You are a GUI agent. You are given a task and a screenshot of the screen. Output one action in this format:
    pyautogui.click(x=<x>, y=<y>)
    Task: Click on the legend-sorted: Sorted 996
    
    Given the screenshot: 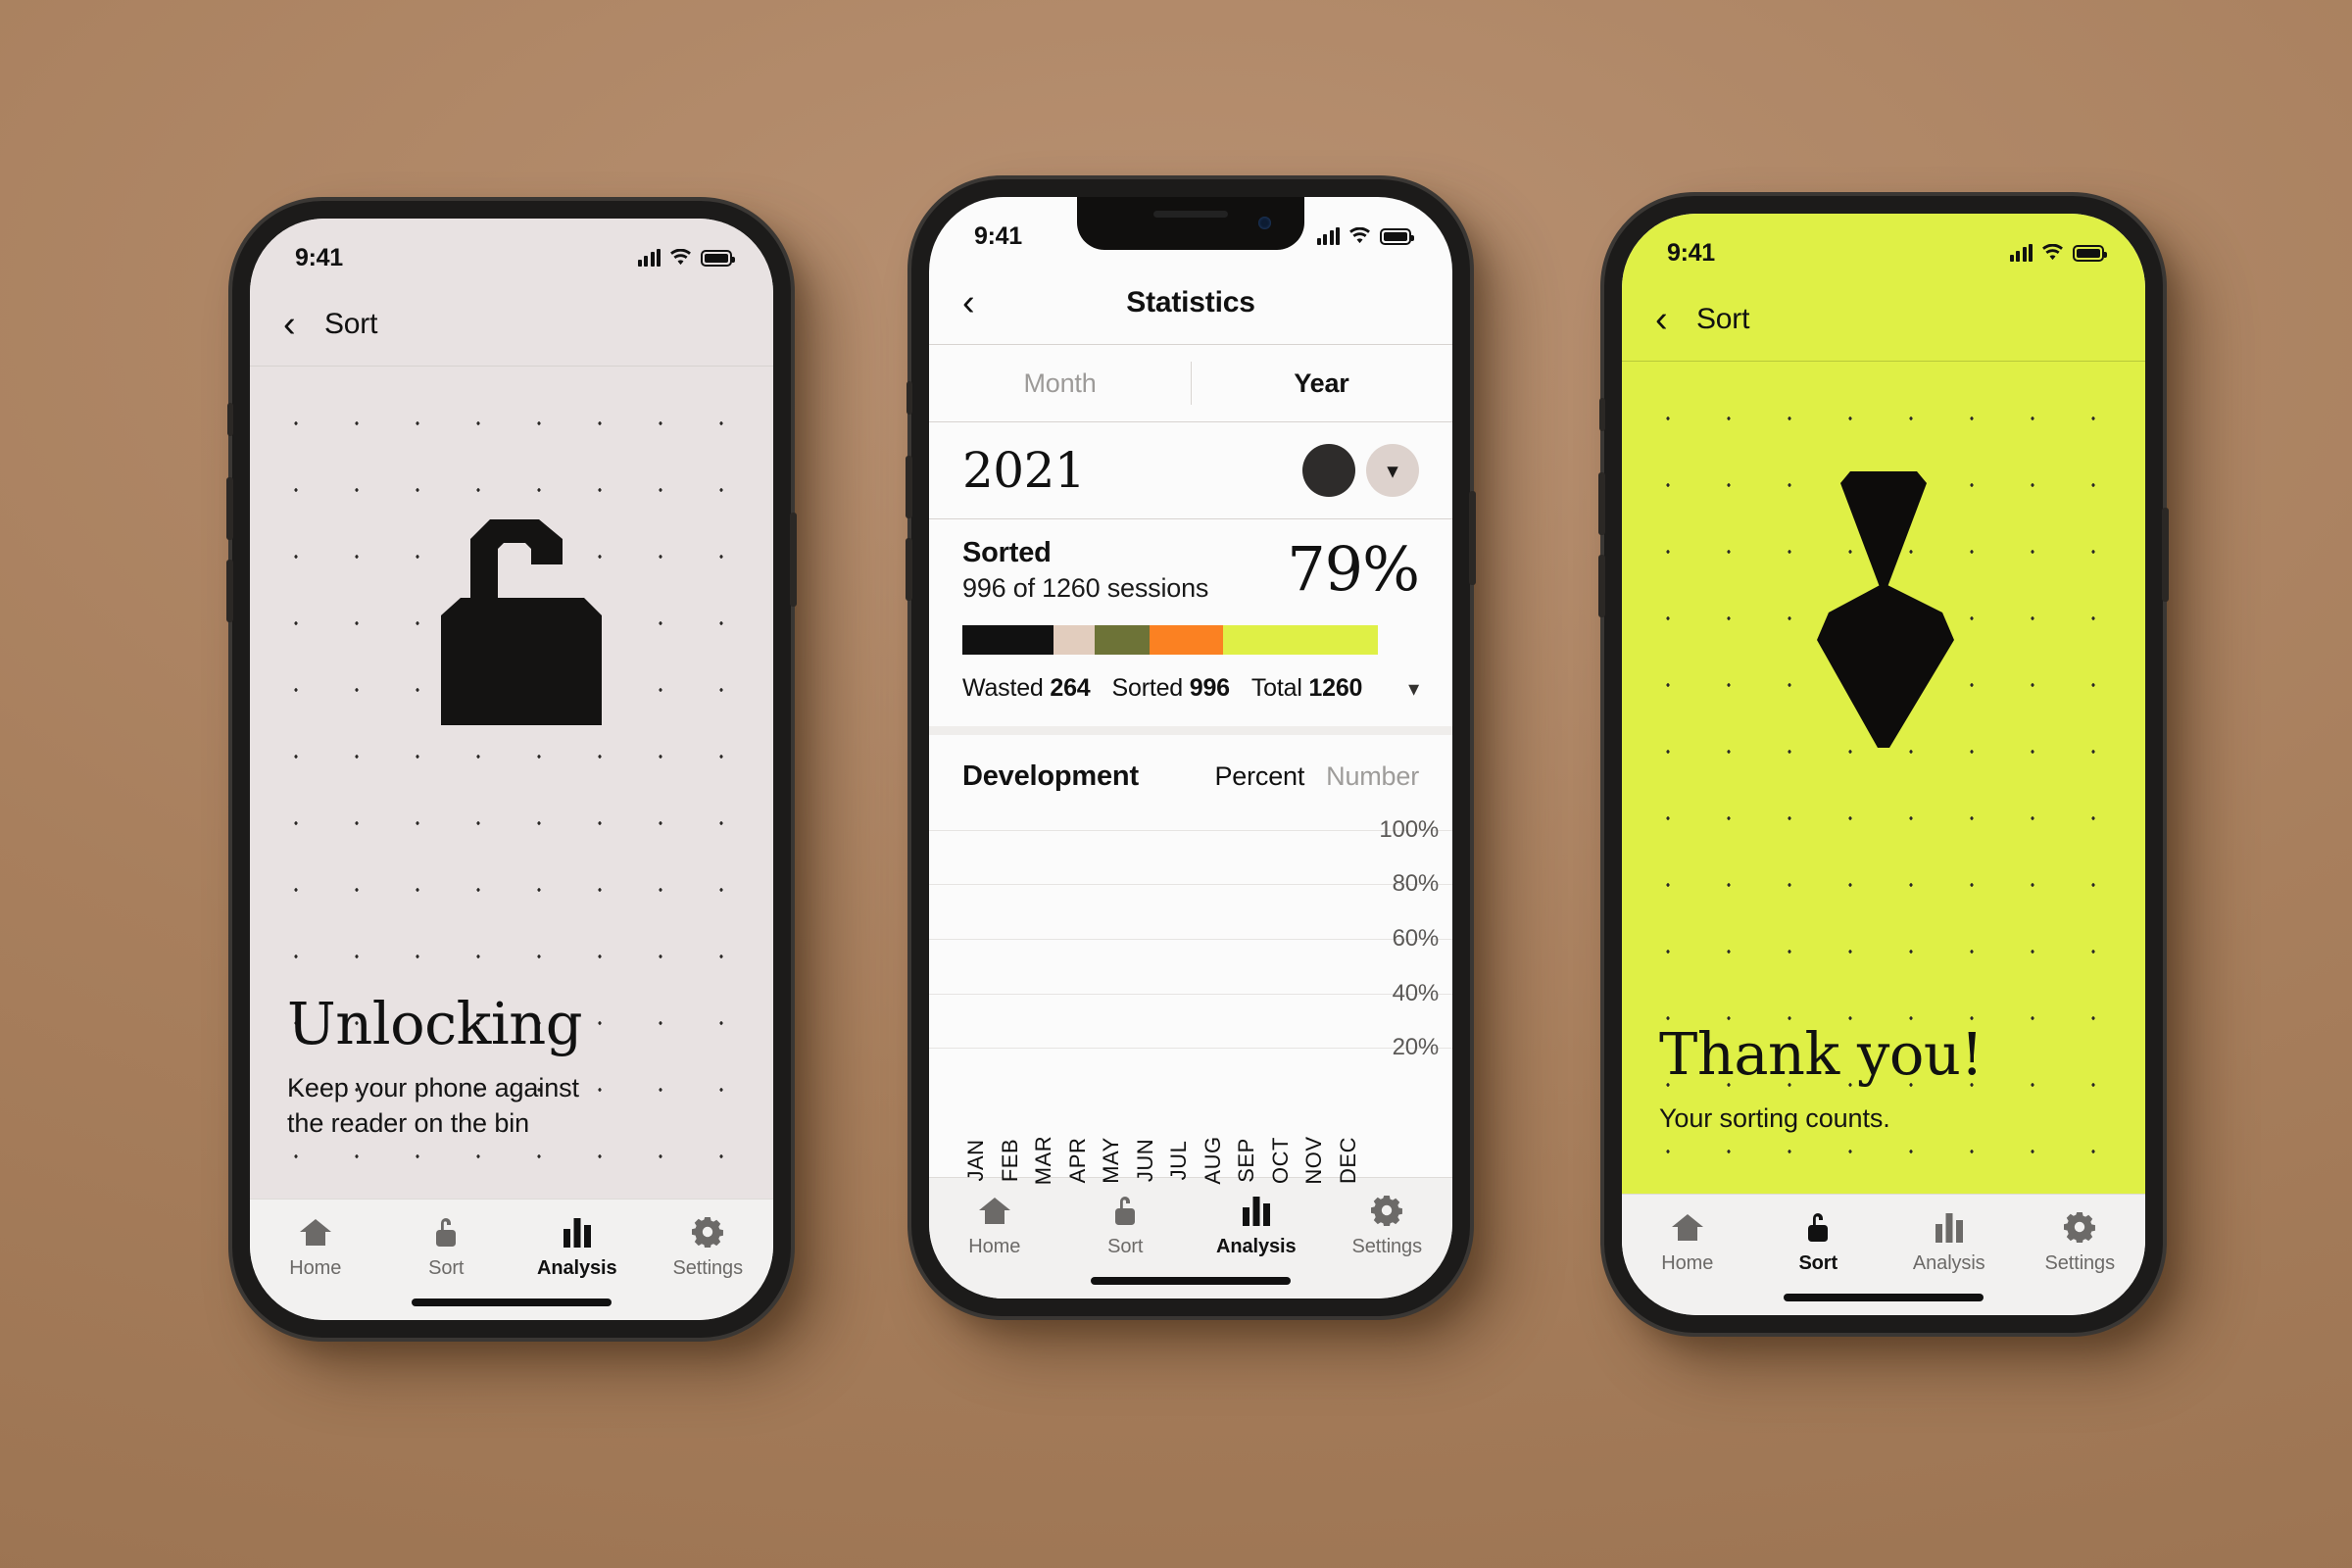 What is the action you would take?
    pyautogui.click(x=1171, y=688)
    